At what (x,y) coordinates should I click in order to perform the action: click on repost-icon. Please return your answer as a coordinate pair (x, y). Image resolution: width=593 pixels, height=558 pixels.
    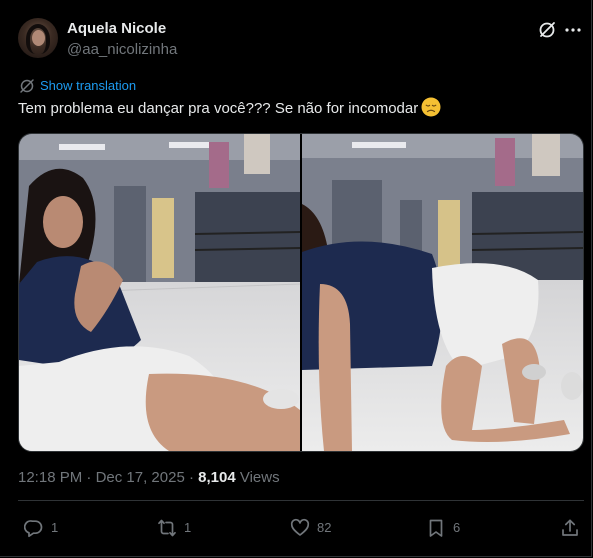
    Looking at the image, I should click on (167, 528).